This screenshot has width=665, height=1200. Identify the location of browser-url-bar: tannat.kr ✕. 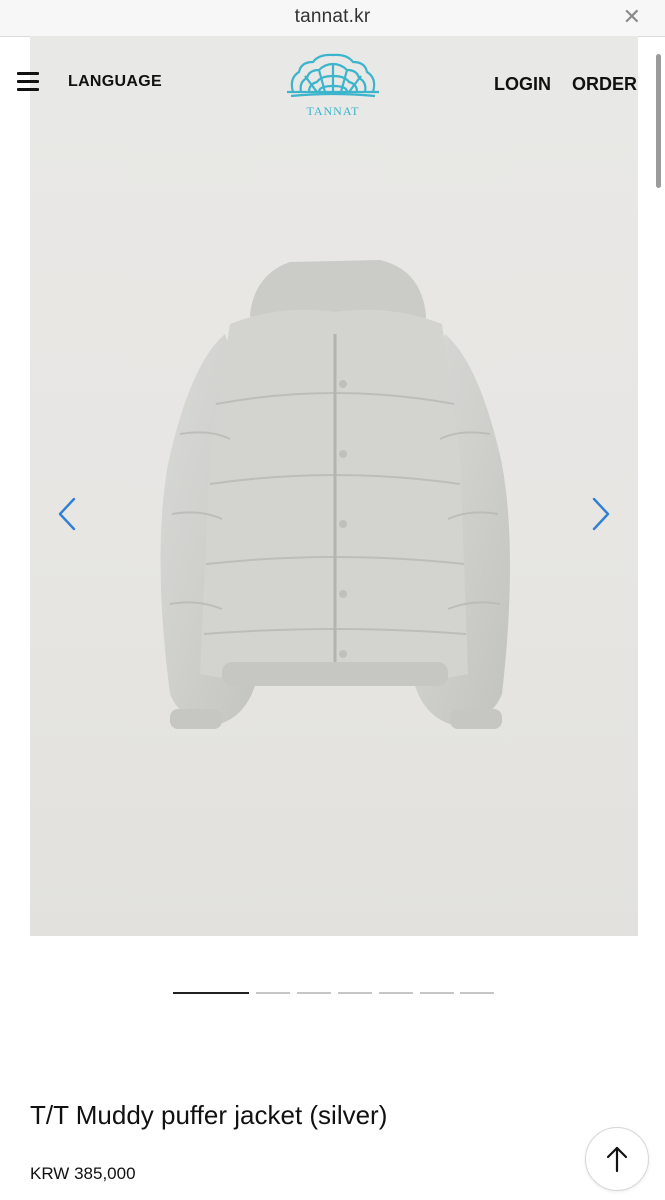
(332, 18).